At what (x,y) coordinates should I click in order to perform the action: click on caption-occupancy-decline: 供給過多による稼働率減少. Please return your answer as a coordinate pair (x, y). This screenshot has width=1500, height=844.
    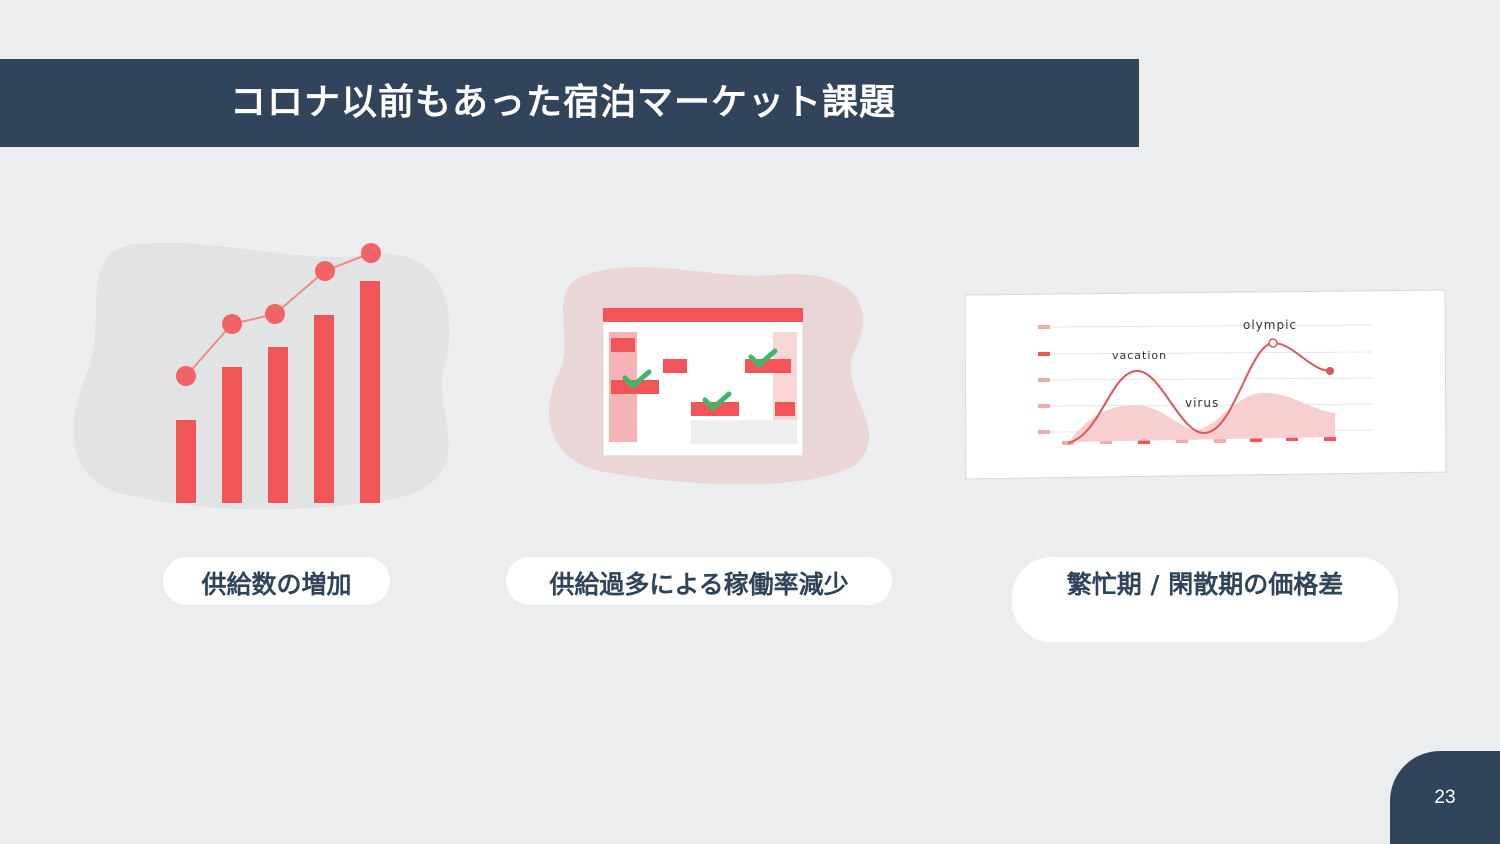
    Looking at the image, I should click on (699, 584).